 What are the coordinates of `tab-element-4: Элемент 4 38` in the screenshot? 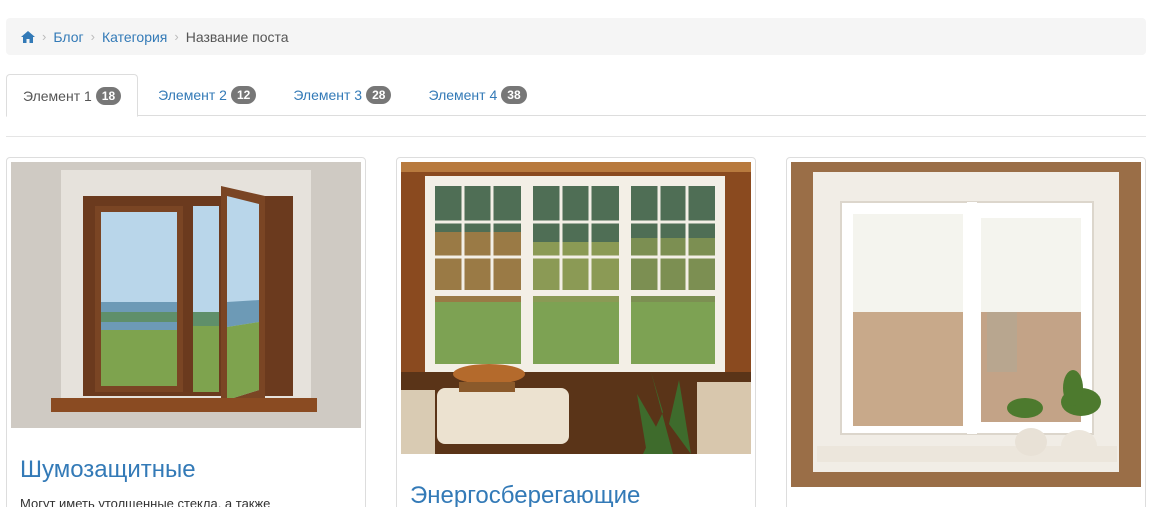 It's located at (477, 95).